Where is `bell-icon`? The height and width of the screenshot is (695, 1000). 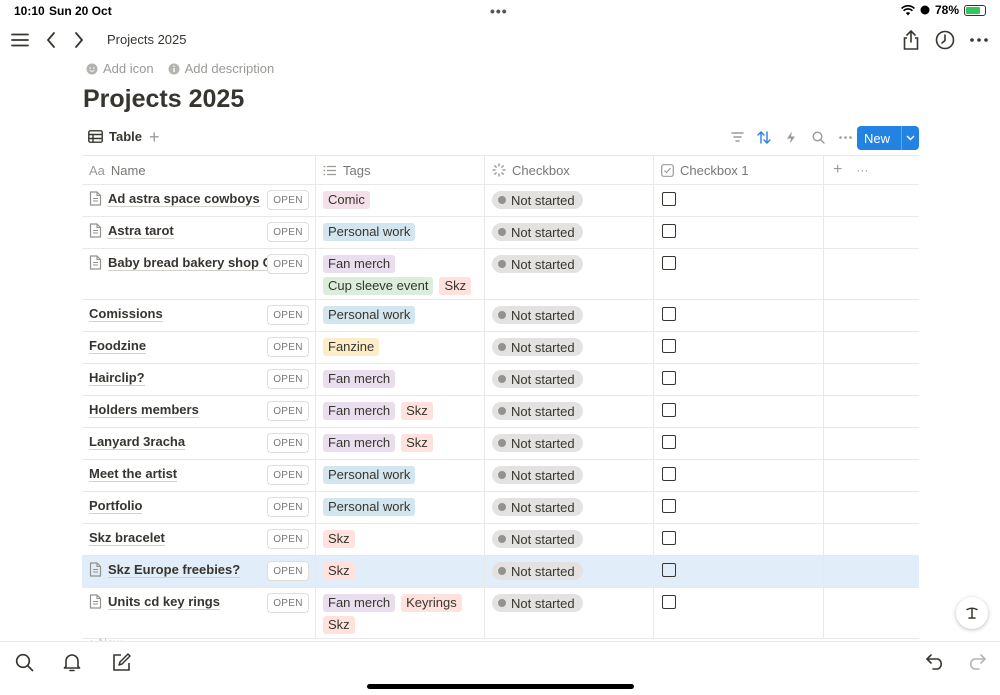
bell-icon is located at coordinates (72, 662).